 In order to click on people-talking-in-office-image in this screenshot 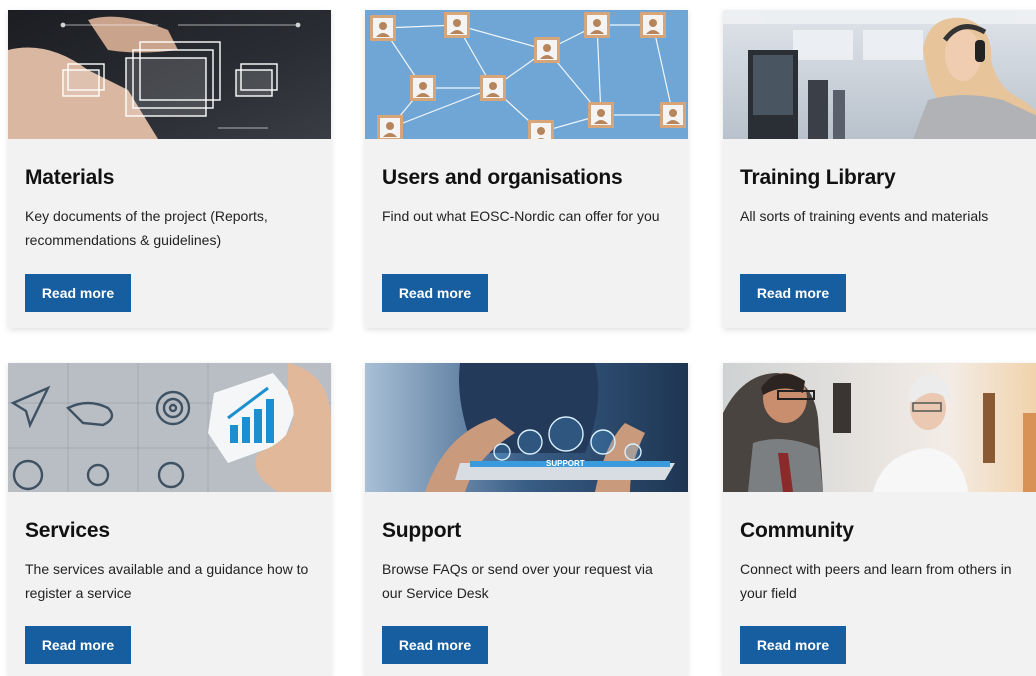, I will do `click(879, 427)`.